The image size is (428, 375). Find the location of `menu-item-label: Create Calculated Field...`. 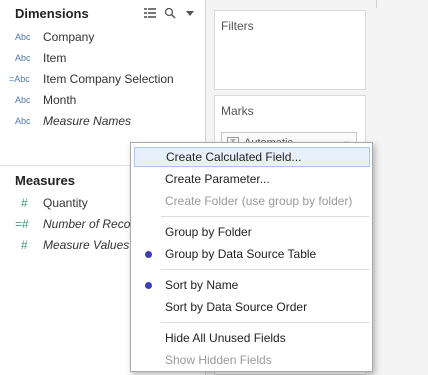

menu-item-label: Create Calculated Field... is located at coordinates (234, 157).